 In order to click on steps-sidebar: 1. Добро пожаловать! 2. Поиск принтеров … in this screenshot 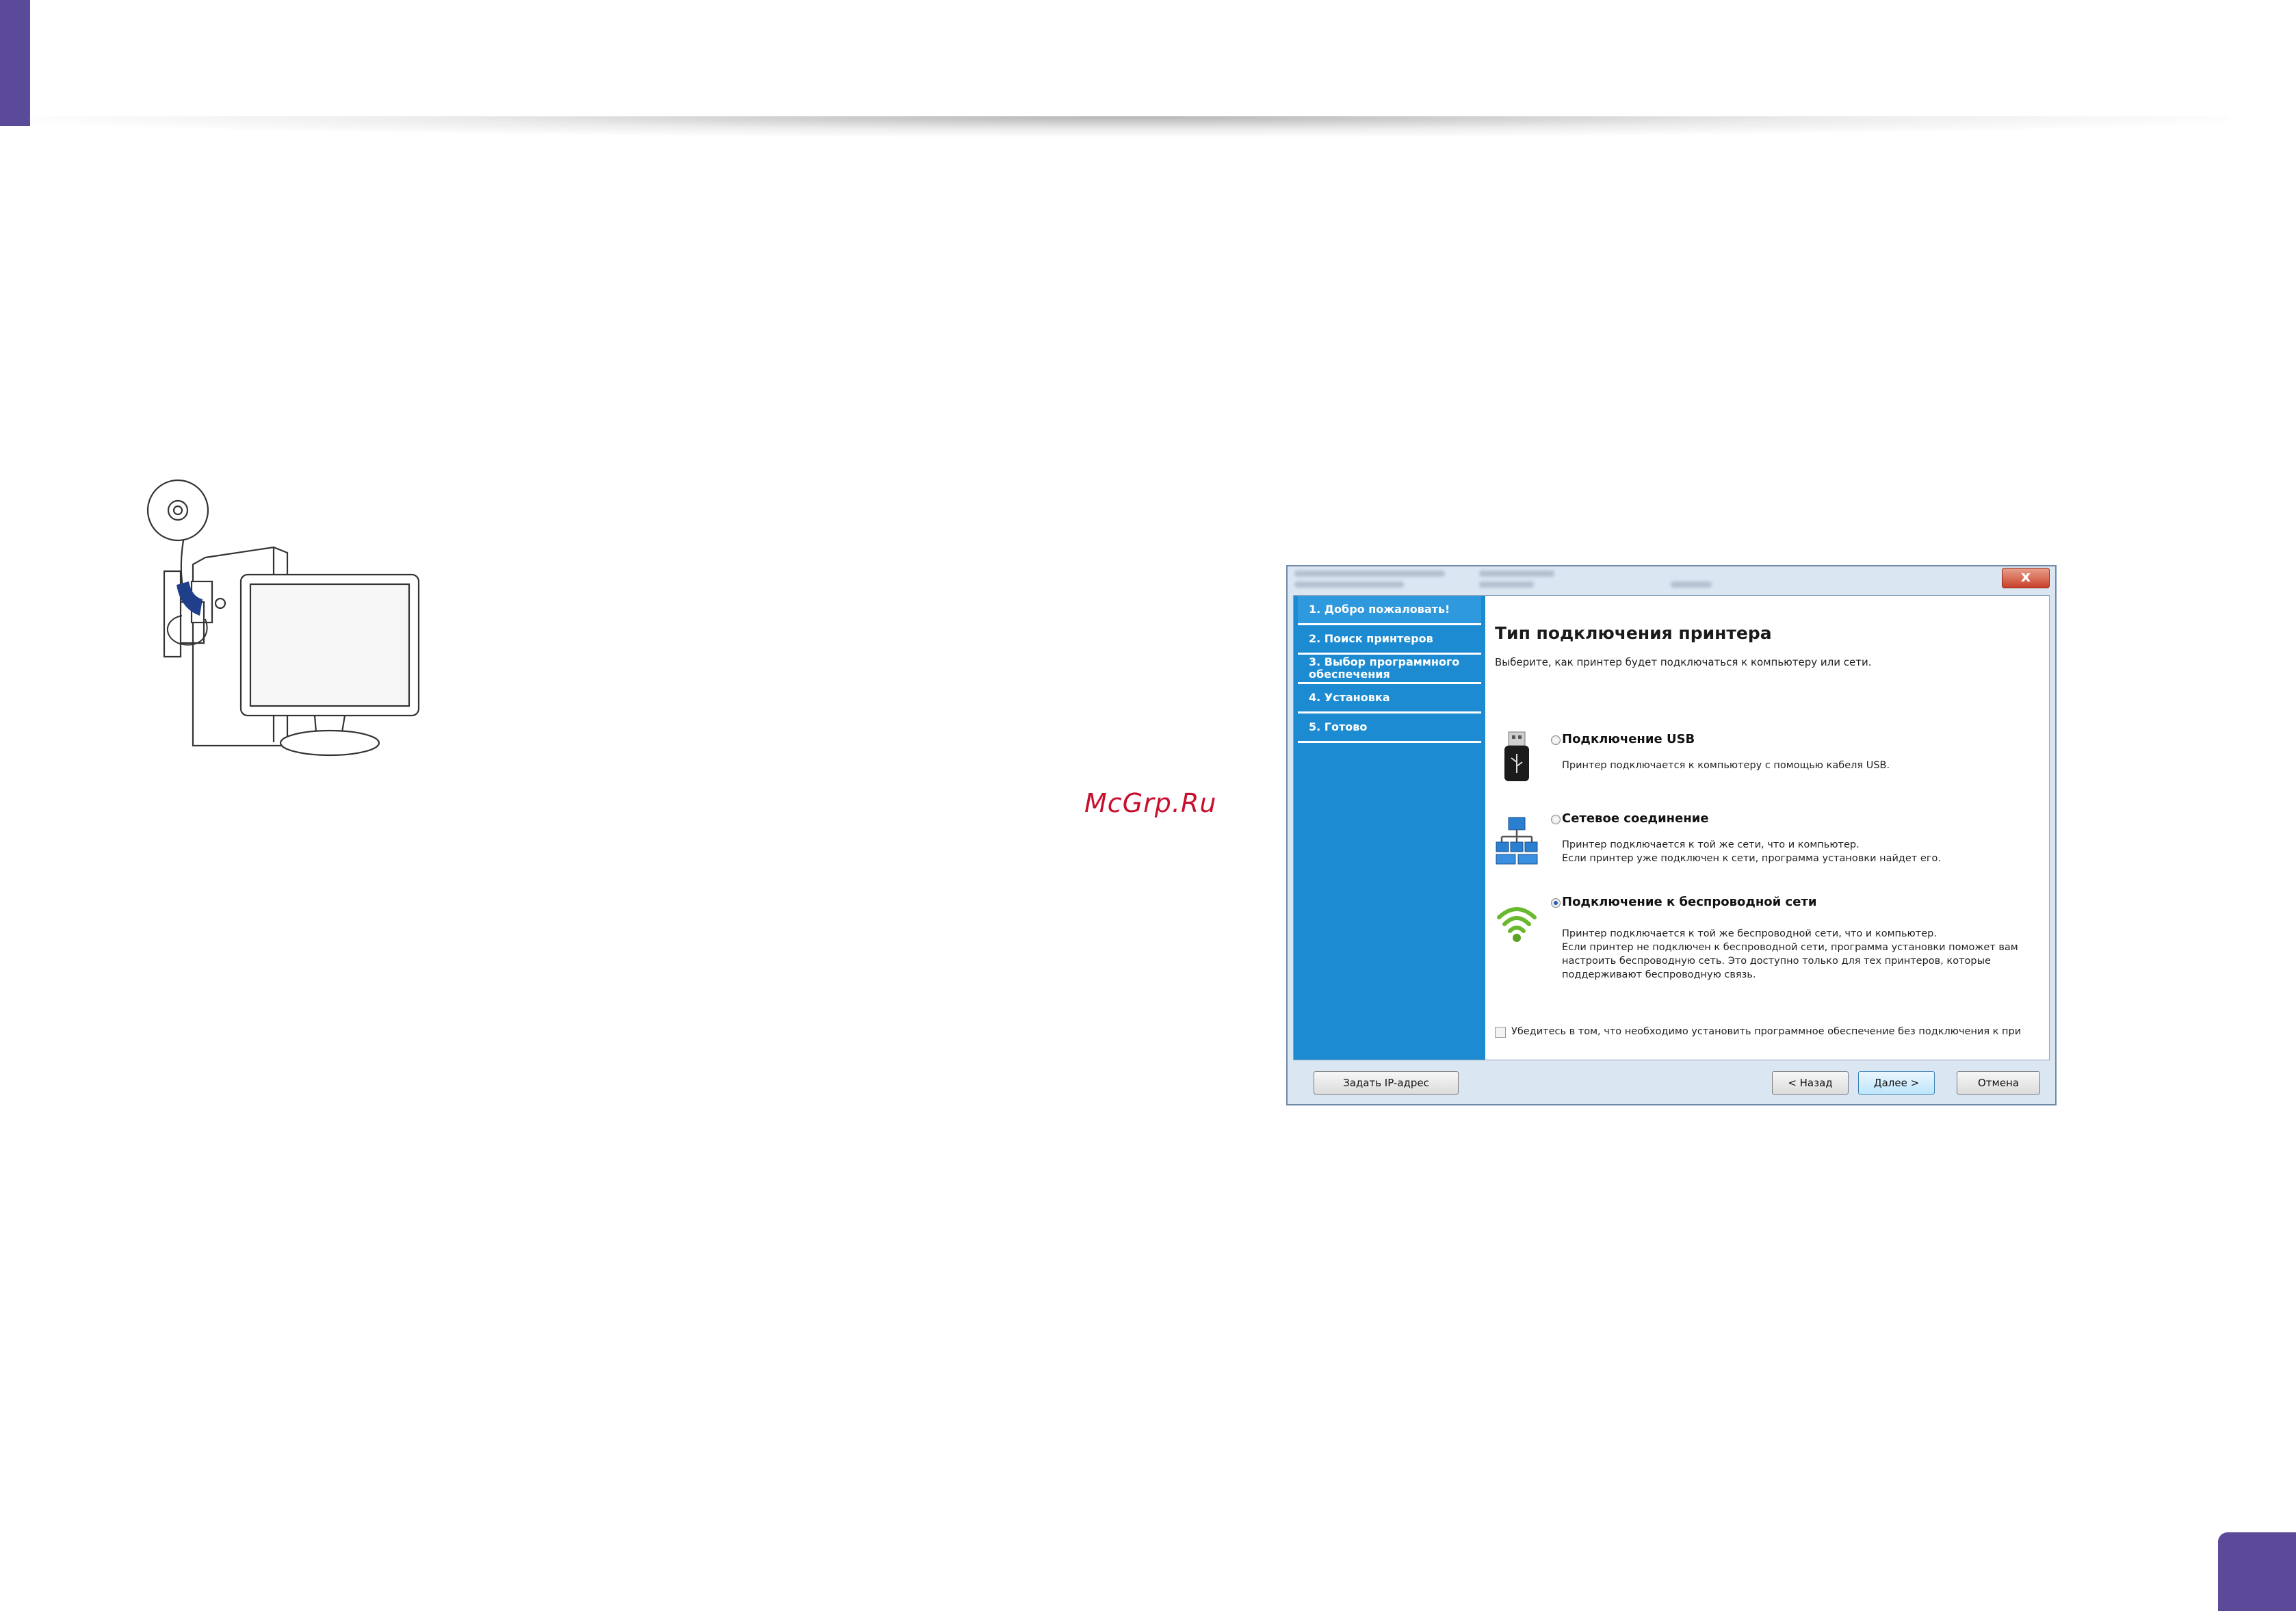, I will do `click(1390, 828)`.